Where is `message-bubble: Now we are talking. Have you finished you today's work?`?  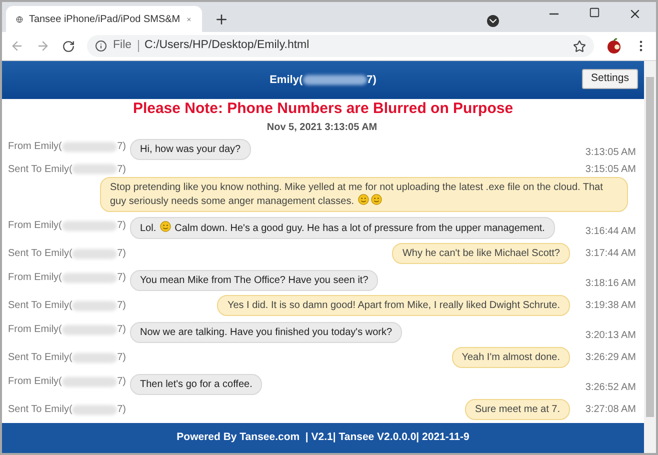
message-bubble: Now we are talking. Have you finished you today's work? is located at coordinates (266, 332).